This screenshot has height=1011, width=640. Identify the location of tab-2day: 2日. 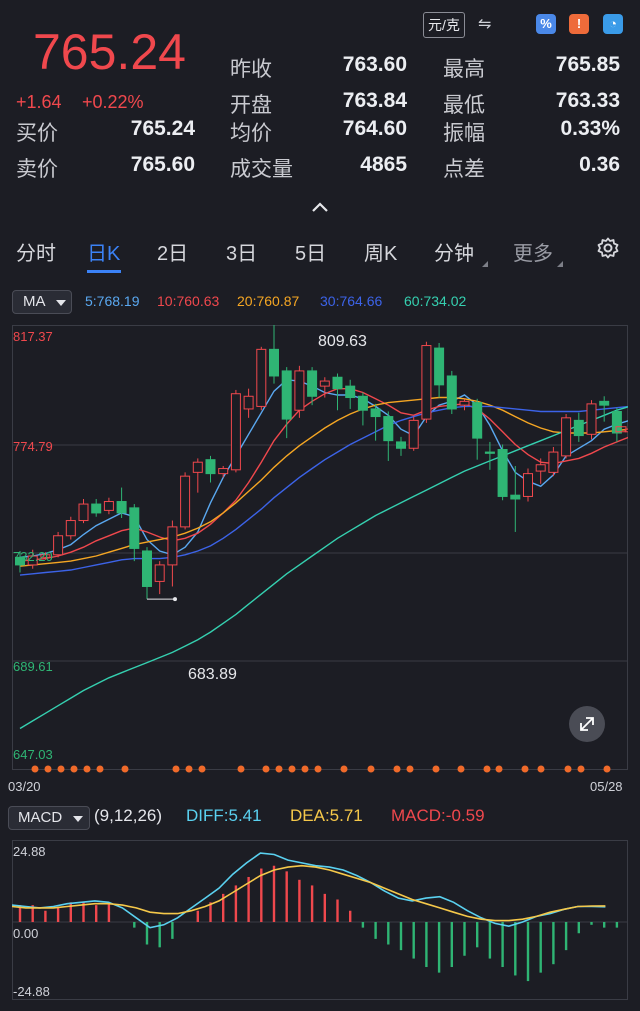
(172, 251).